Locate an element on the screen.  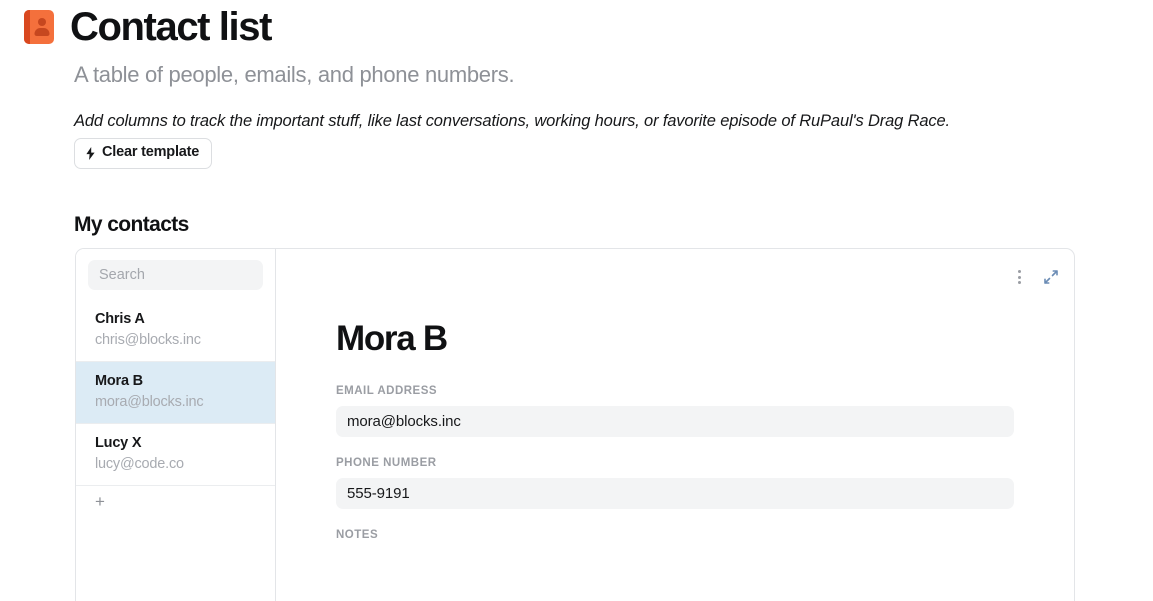
contact-name: Lucy X is located at coordinates (118, 443).